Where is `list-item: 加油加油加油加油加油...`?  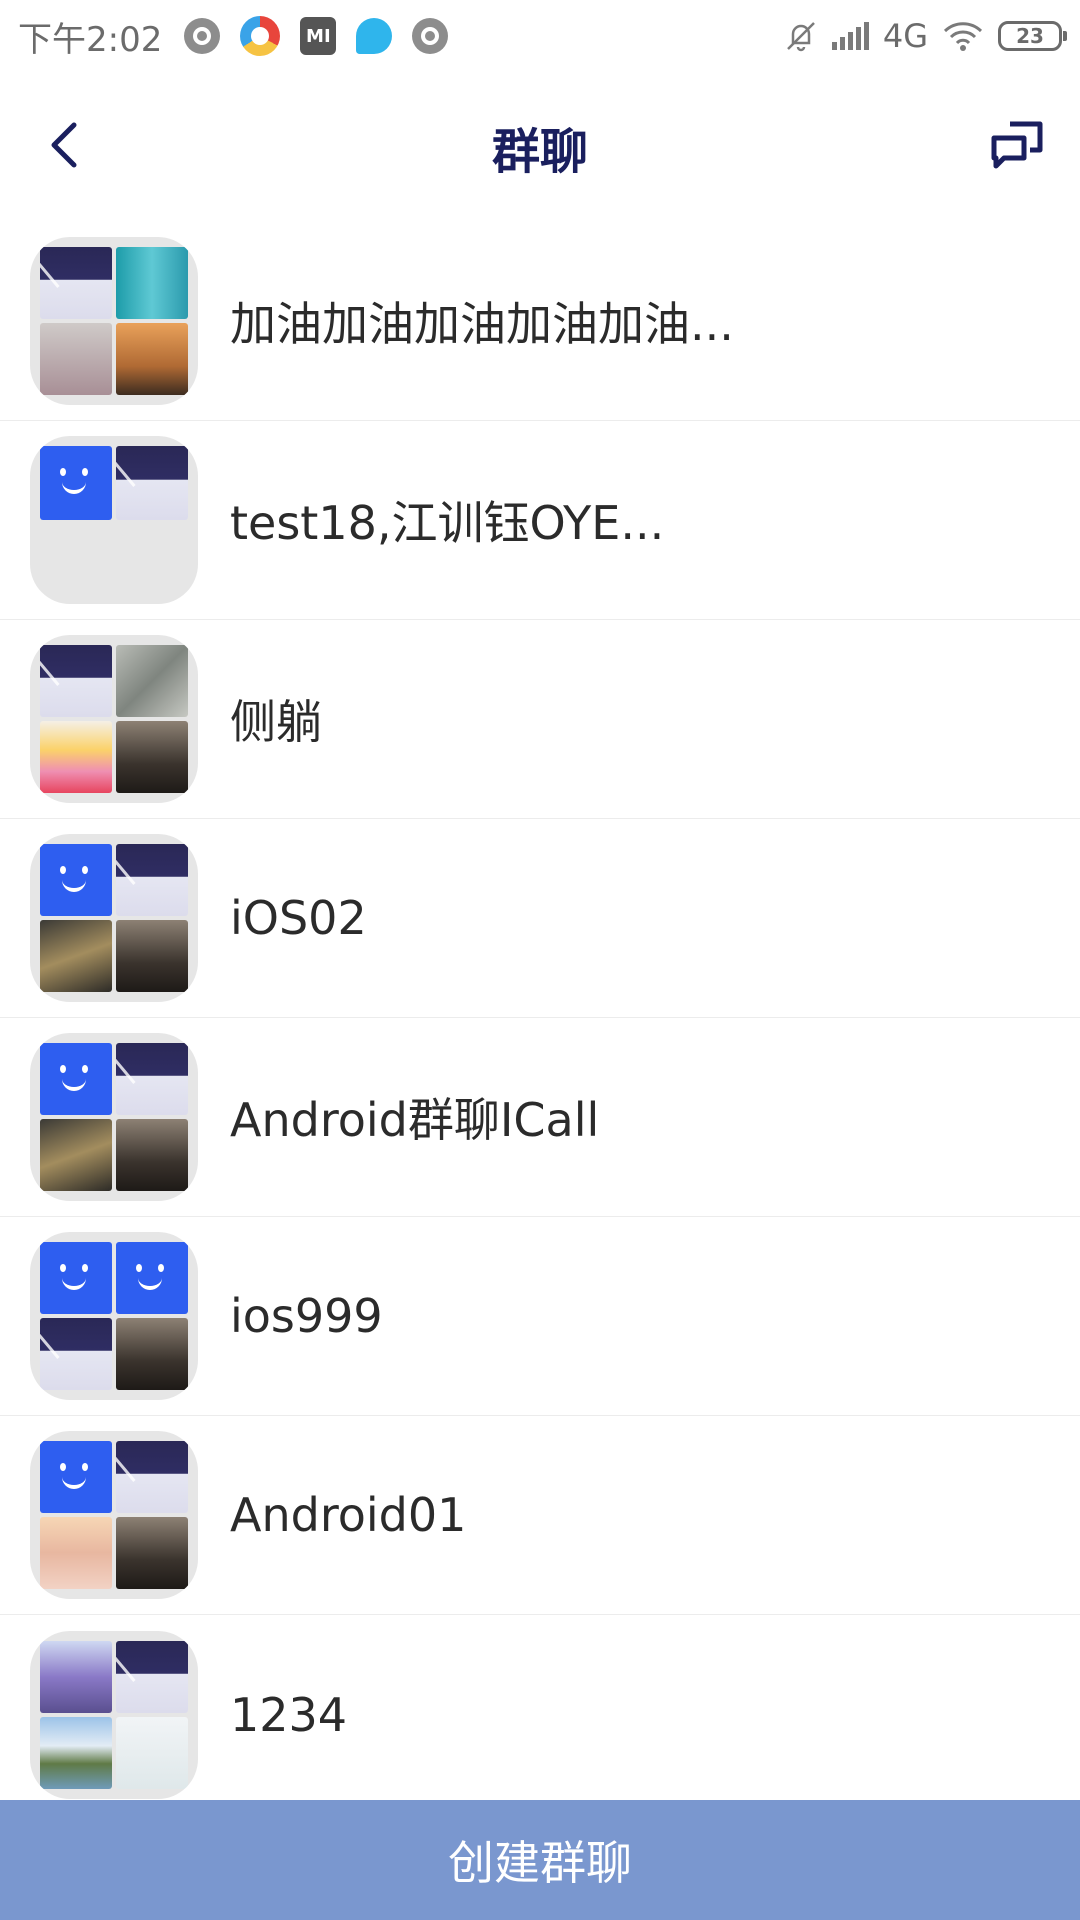
list-item: 加油加油加油加油加油... is located at coordinates (540, 321).